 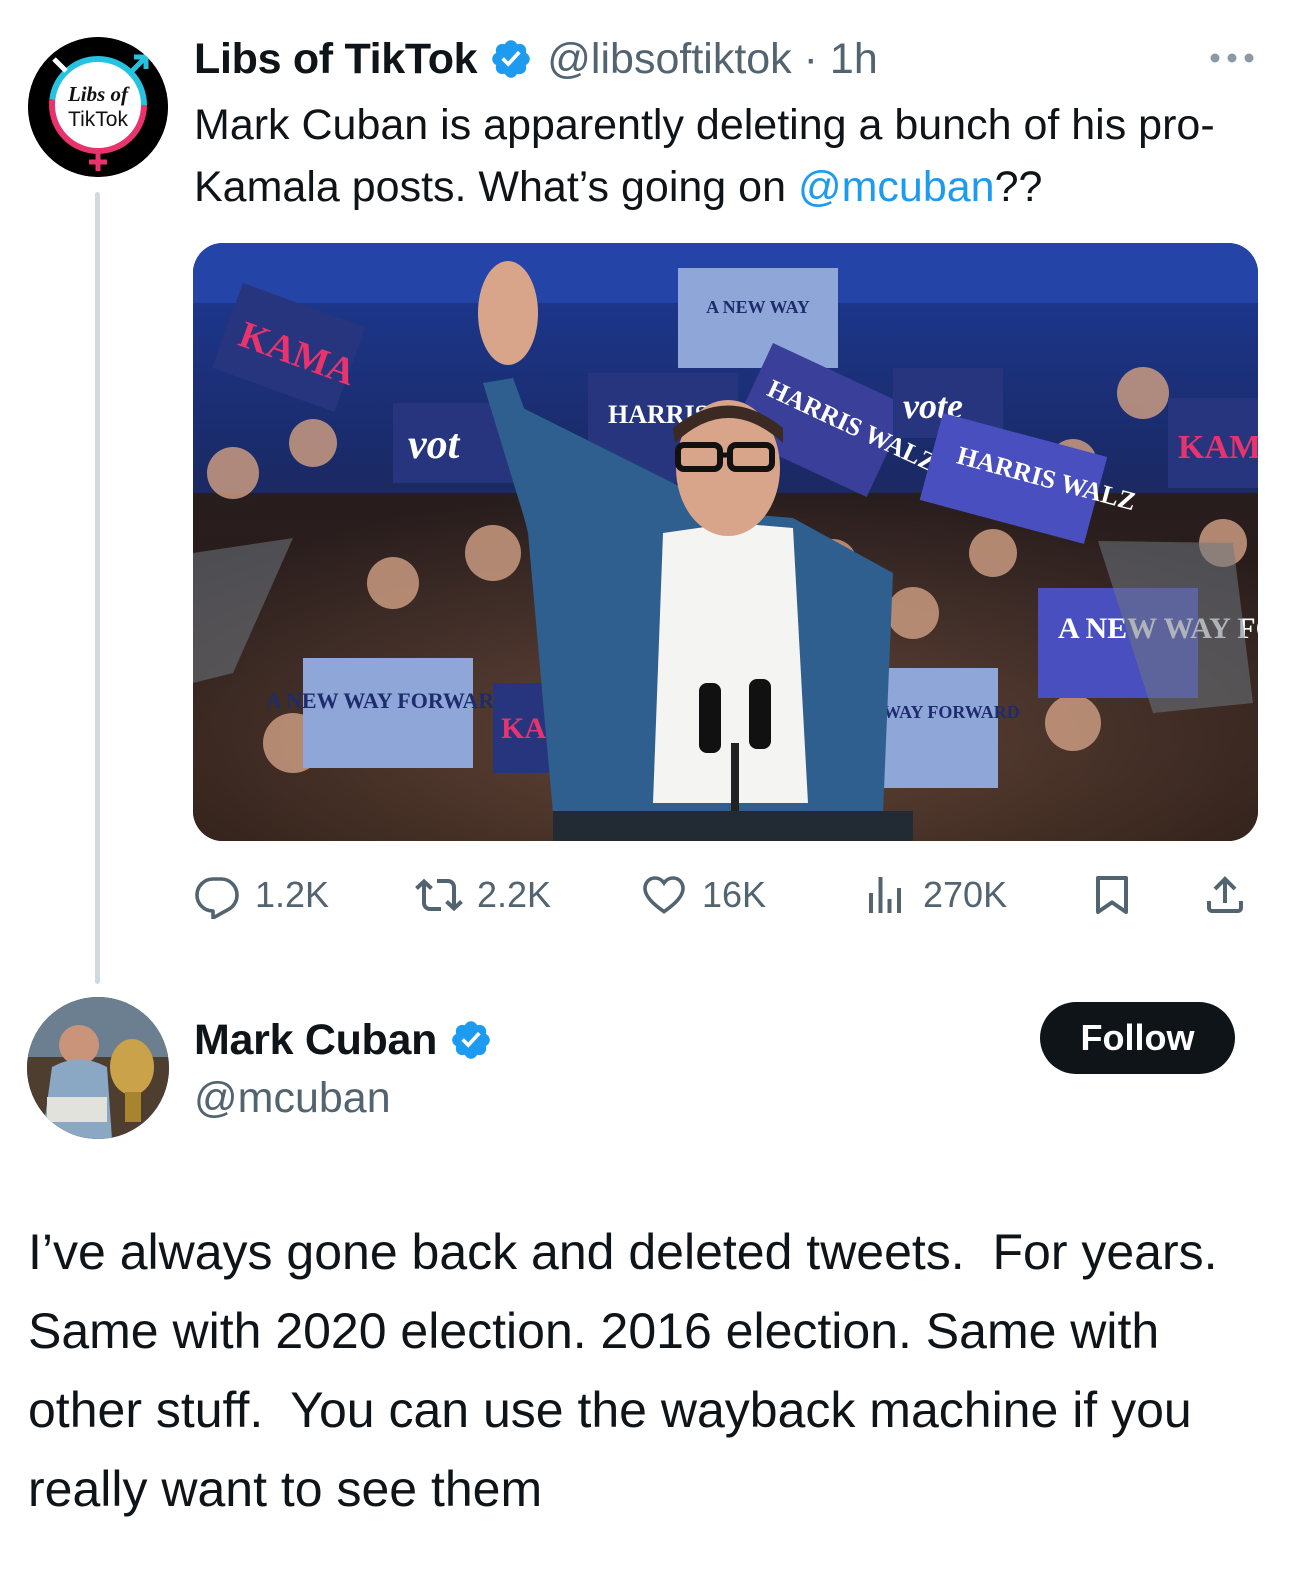 What do you see at coordinates (536, 59) in the screenshot?
I see `tweet-header: Libs of TikTok @libsoftiktok · 1h` at bounding box center [536, 59].